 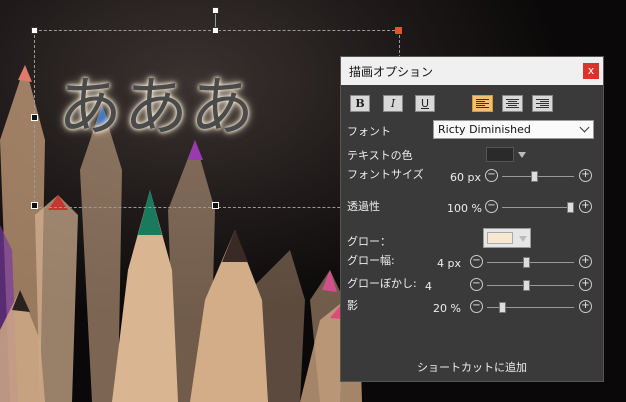 I want to click on glow-width-slider-thumb, so click(x=526, y=262).